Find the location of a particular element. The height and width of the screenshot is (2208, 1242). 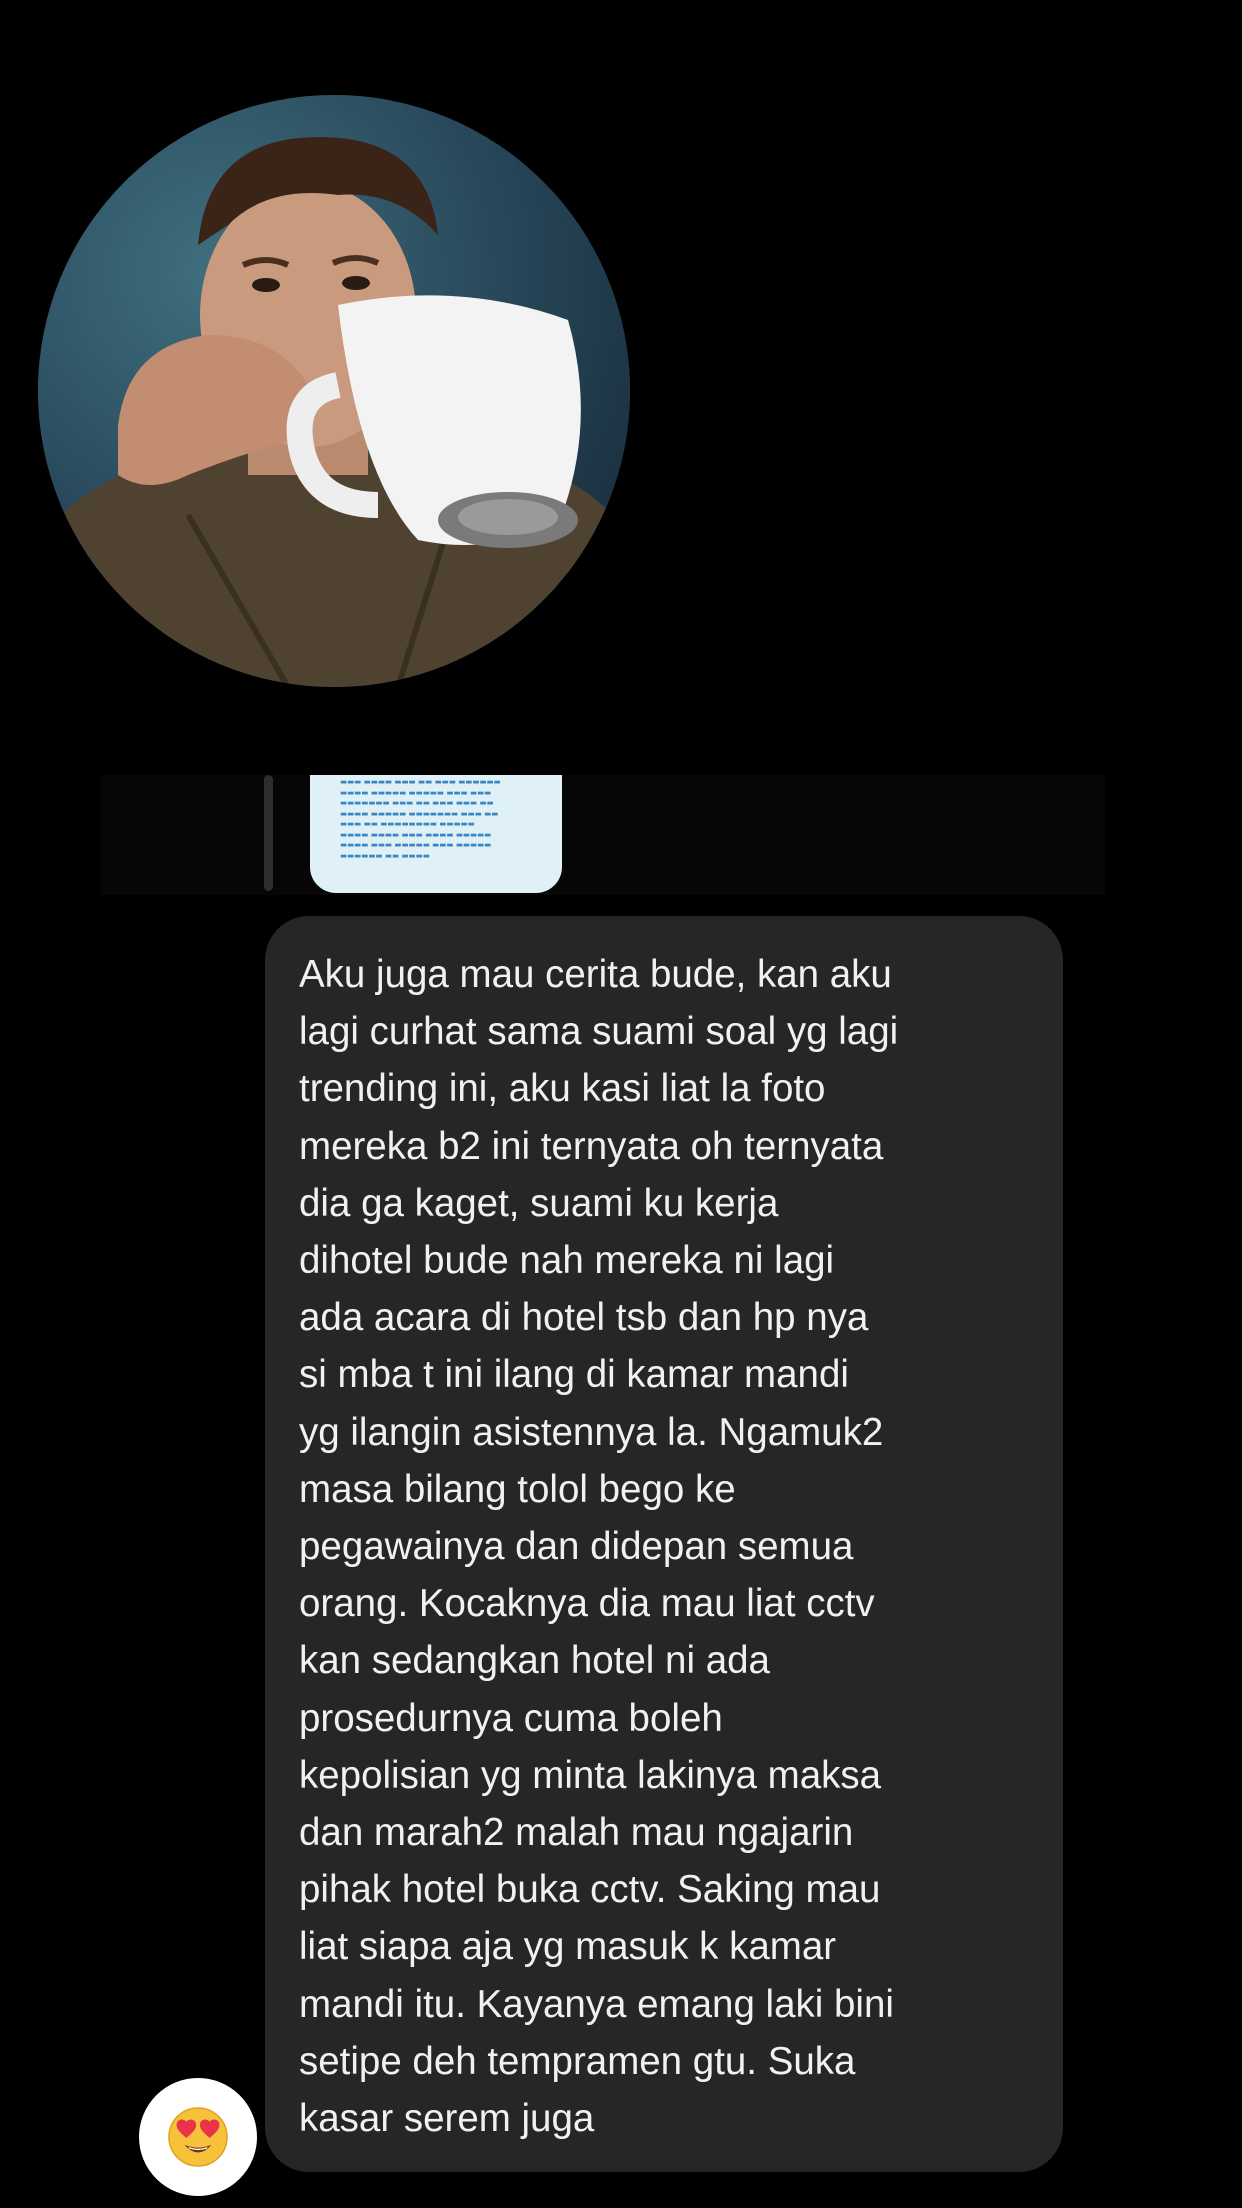

profile-avatar is located at coordinates (334, 391).